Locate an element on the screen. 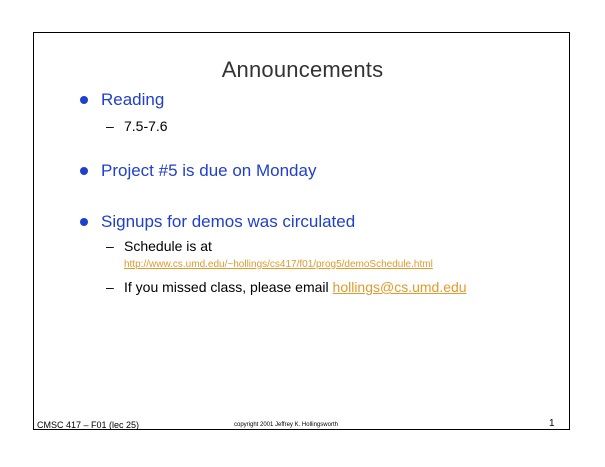 This screenshot has height=467, width=605. bullet-text: Signups for demos was circulated is located at coordinates (228, 221).